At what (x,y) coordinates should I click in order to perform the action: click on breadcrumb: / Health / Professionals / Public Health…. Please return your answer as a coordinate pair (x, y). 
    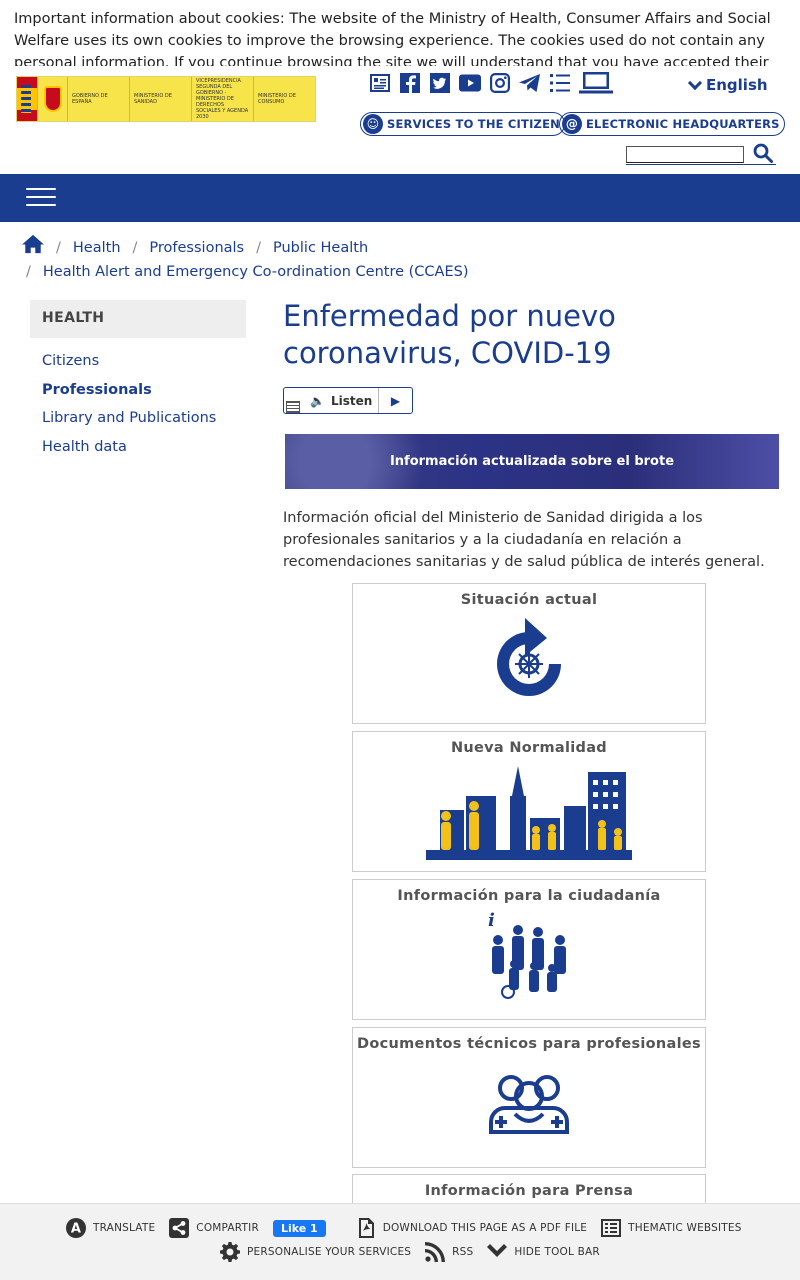
    Looking at the image, I should click on (402, 258).